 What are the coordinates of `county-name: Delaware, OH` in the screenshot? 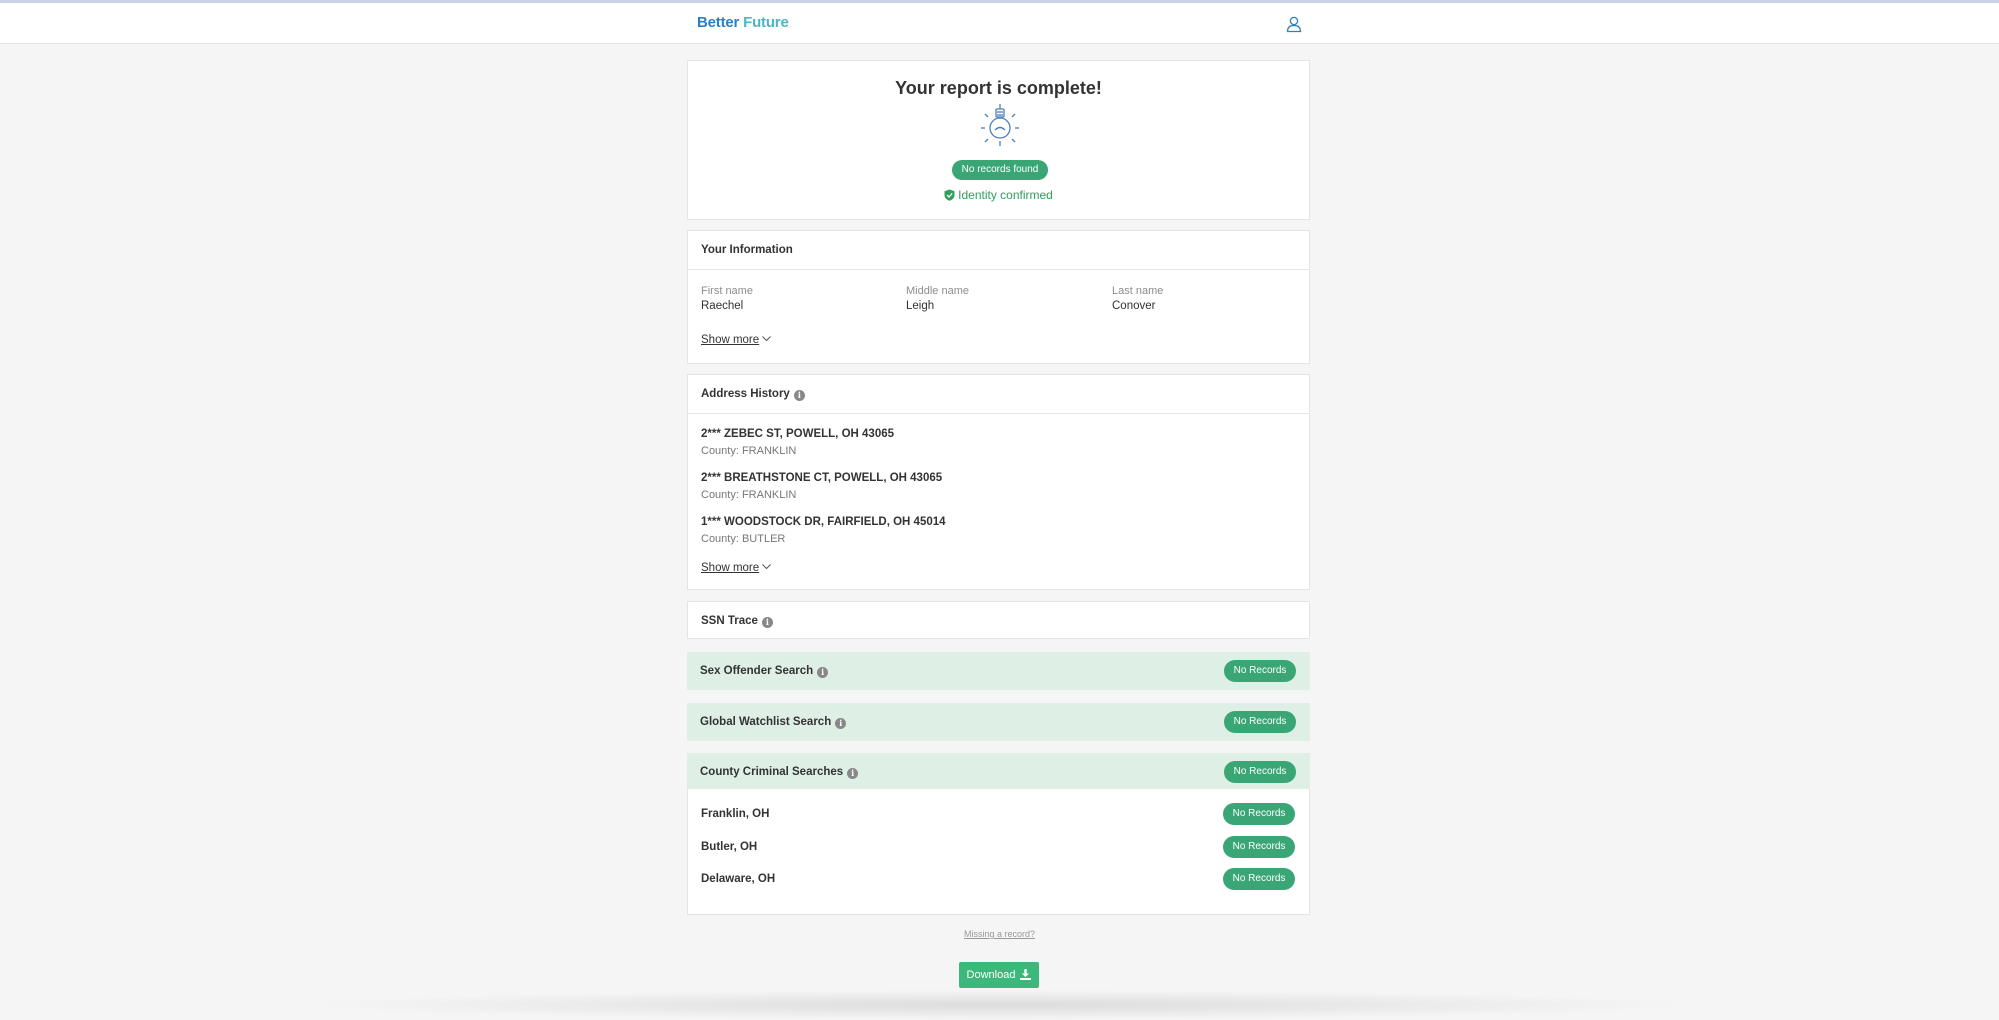 It's located at (738, 879).